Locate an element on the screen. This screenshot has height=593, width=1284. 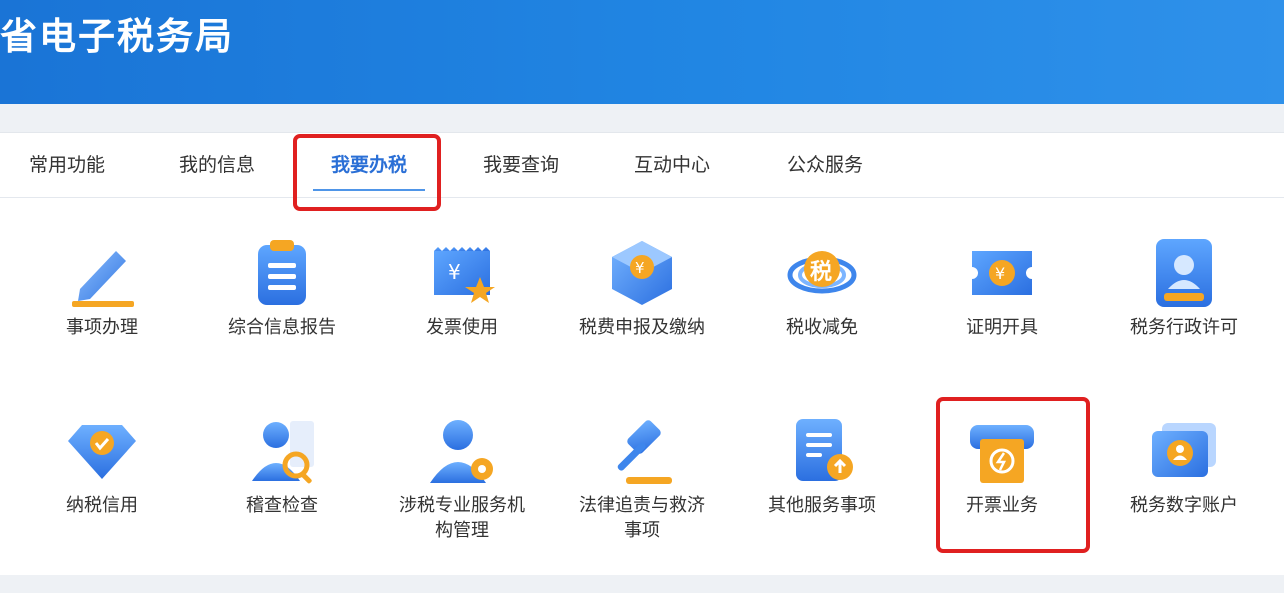
printer-bolt-icon is located at coordinates (1002, 454).